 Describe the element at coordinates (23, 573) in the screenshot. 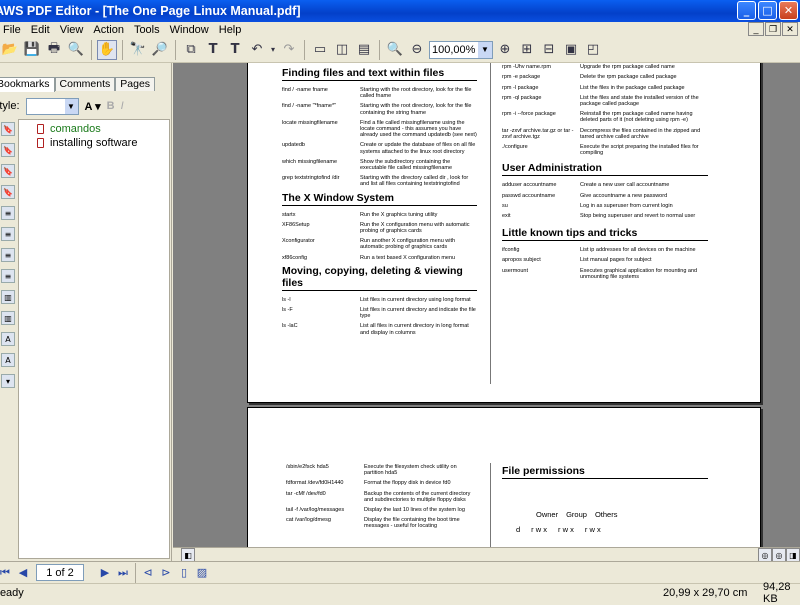

I see `previous-page-icon: ◀` at that location.